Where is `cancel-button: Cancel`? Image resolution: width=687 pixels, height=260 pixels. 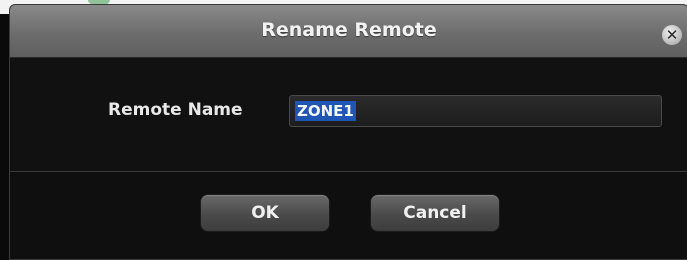 cancel-button: Cancel is located at coordinates (435, 213).